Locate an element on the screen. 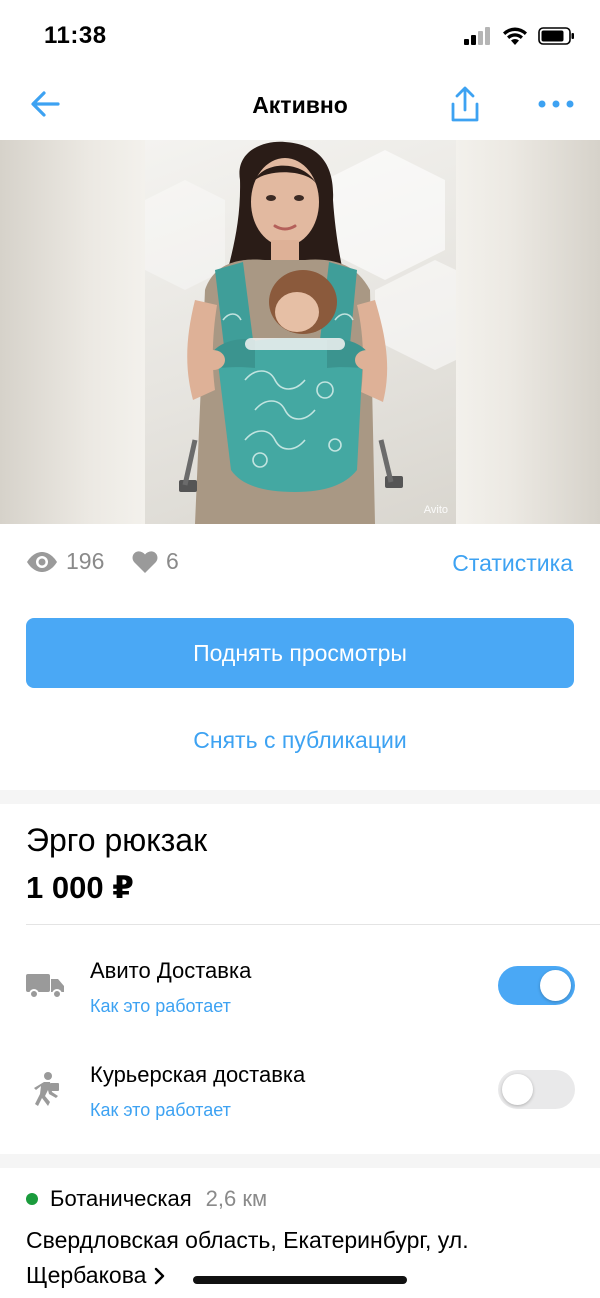 This screenshot has width=600, height=1298. delivery-label: Авито Доставка is located at coordinates (171, 970).